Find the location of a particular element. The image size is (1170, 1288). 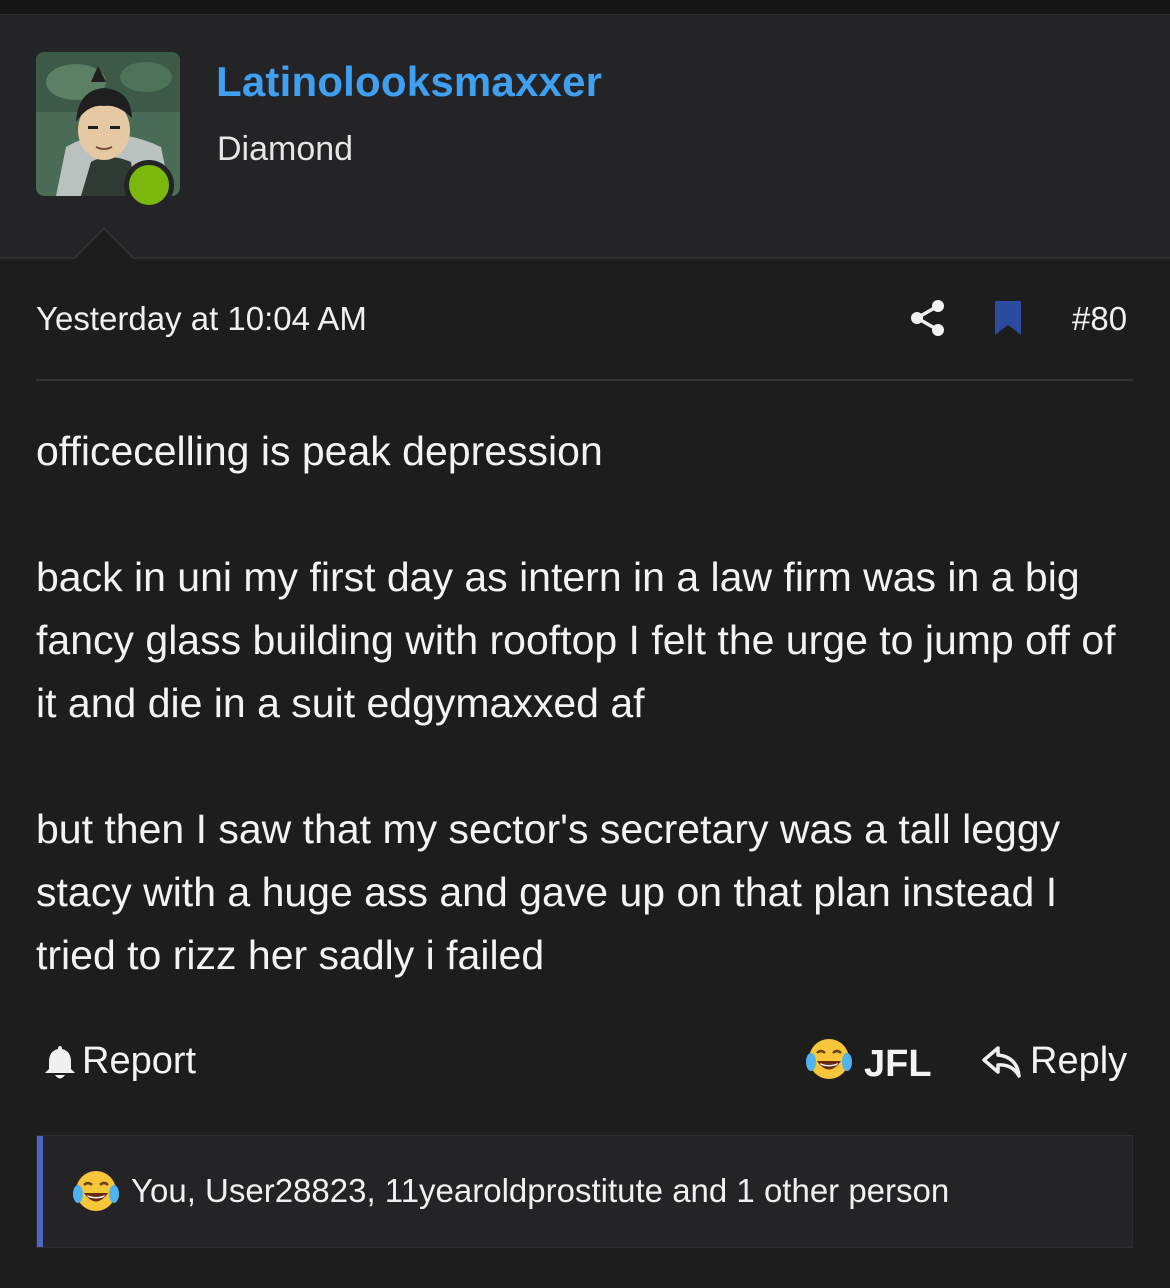

meta-divider is located at coordinates (584, 380).